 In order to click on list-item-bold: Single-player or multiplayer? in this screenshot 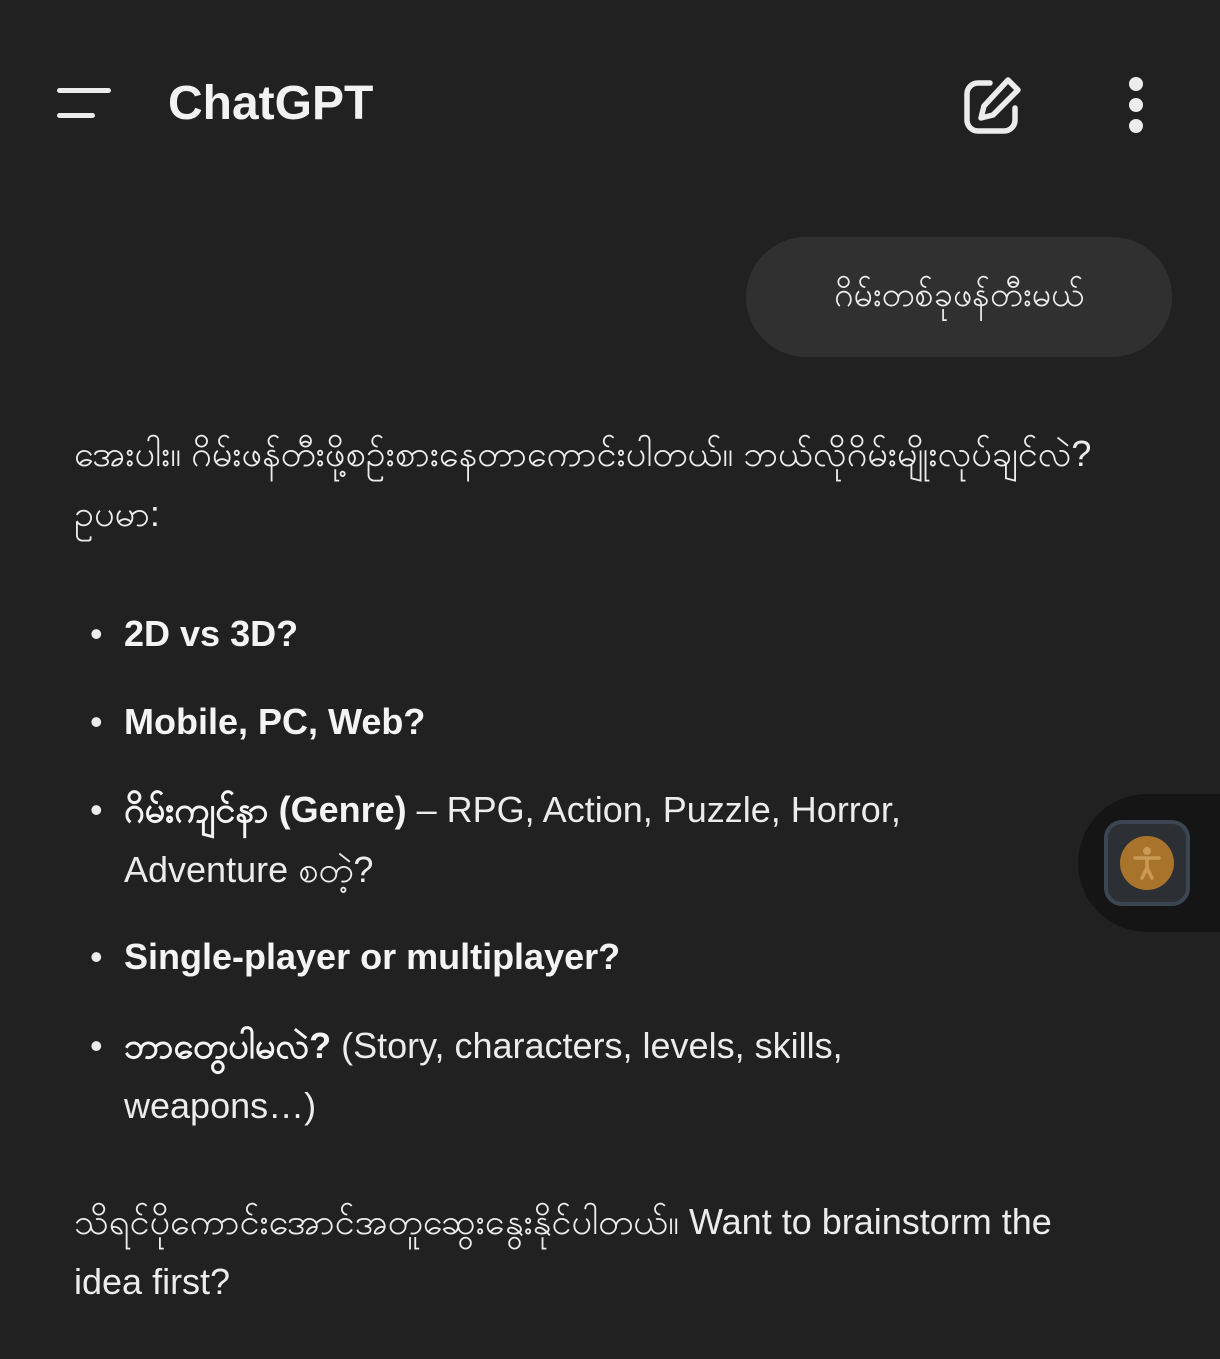, I will do `click(372, 956)`.